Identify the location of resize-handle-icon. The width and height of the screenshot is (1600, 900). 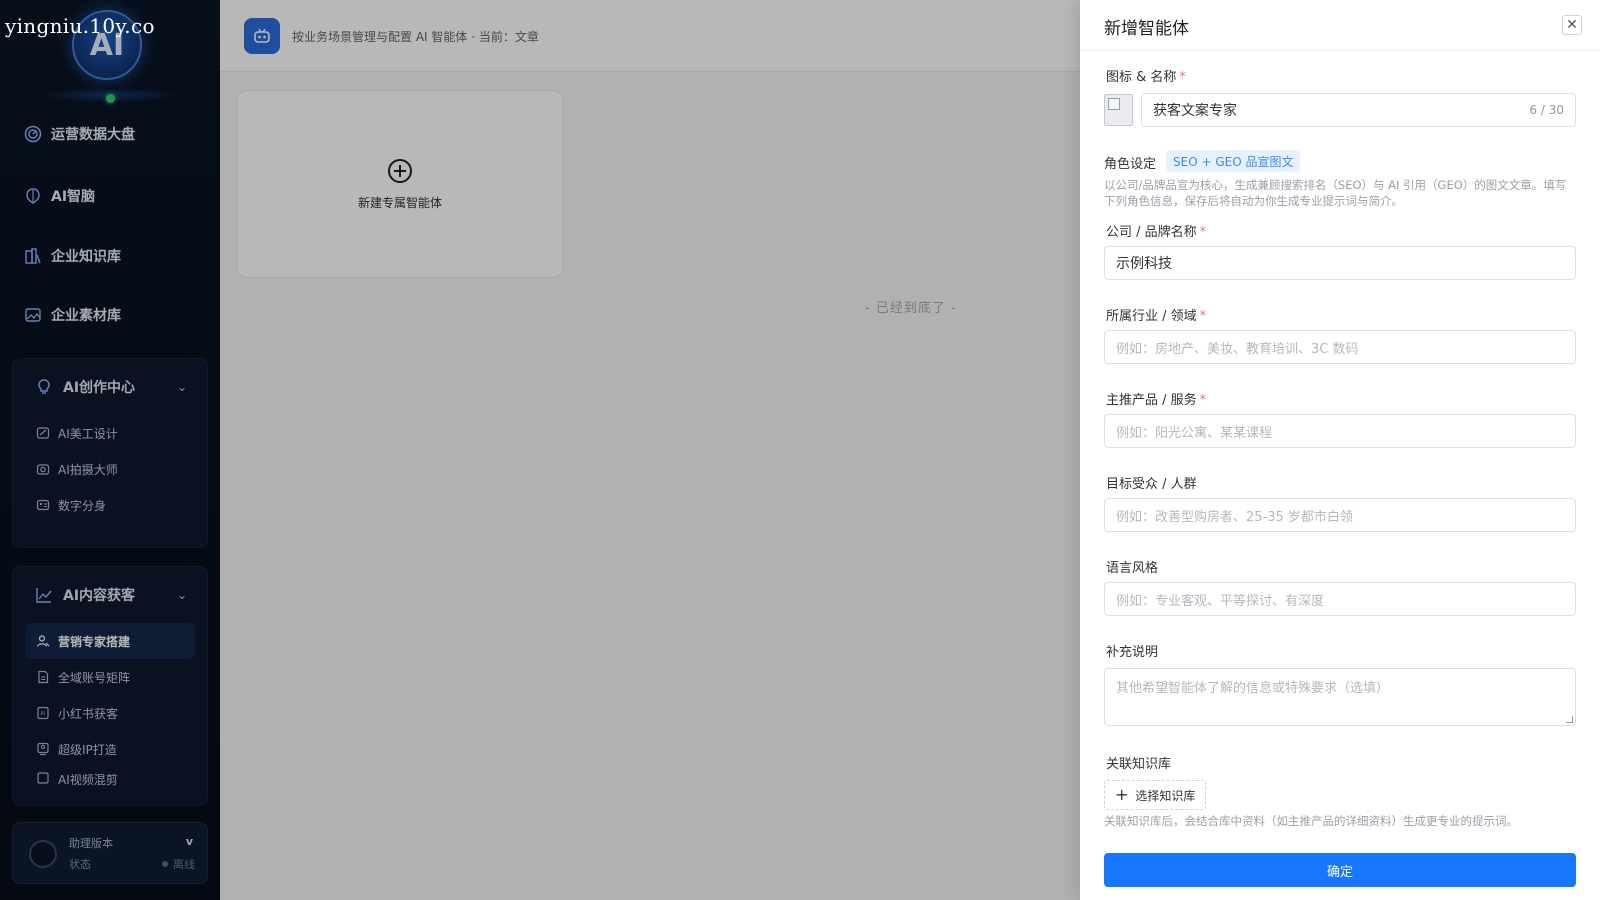
(1569, 719).